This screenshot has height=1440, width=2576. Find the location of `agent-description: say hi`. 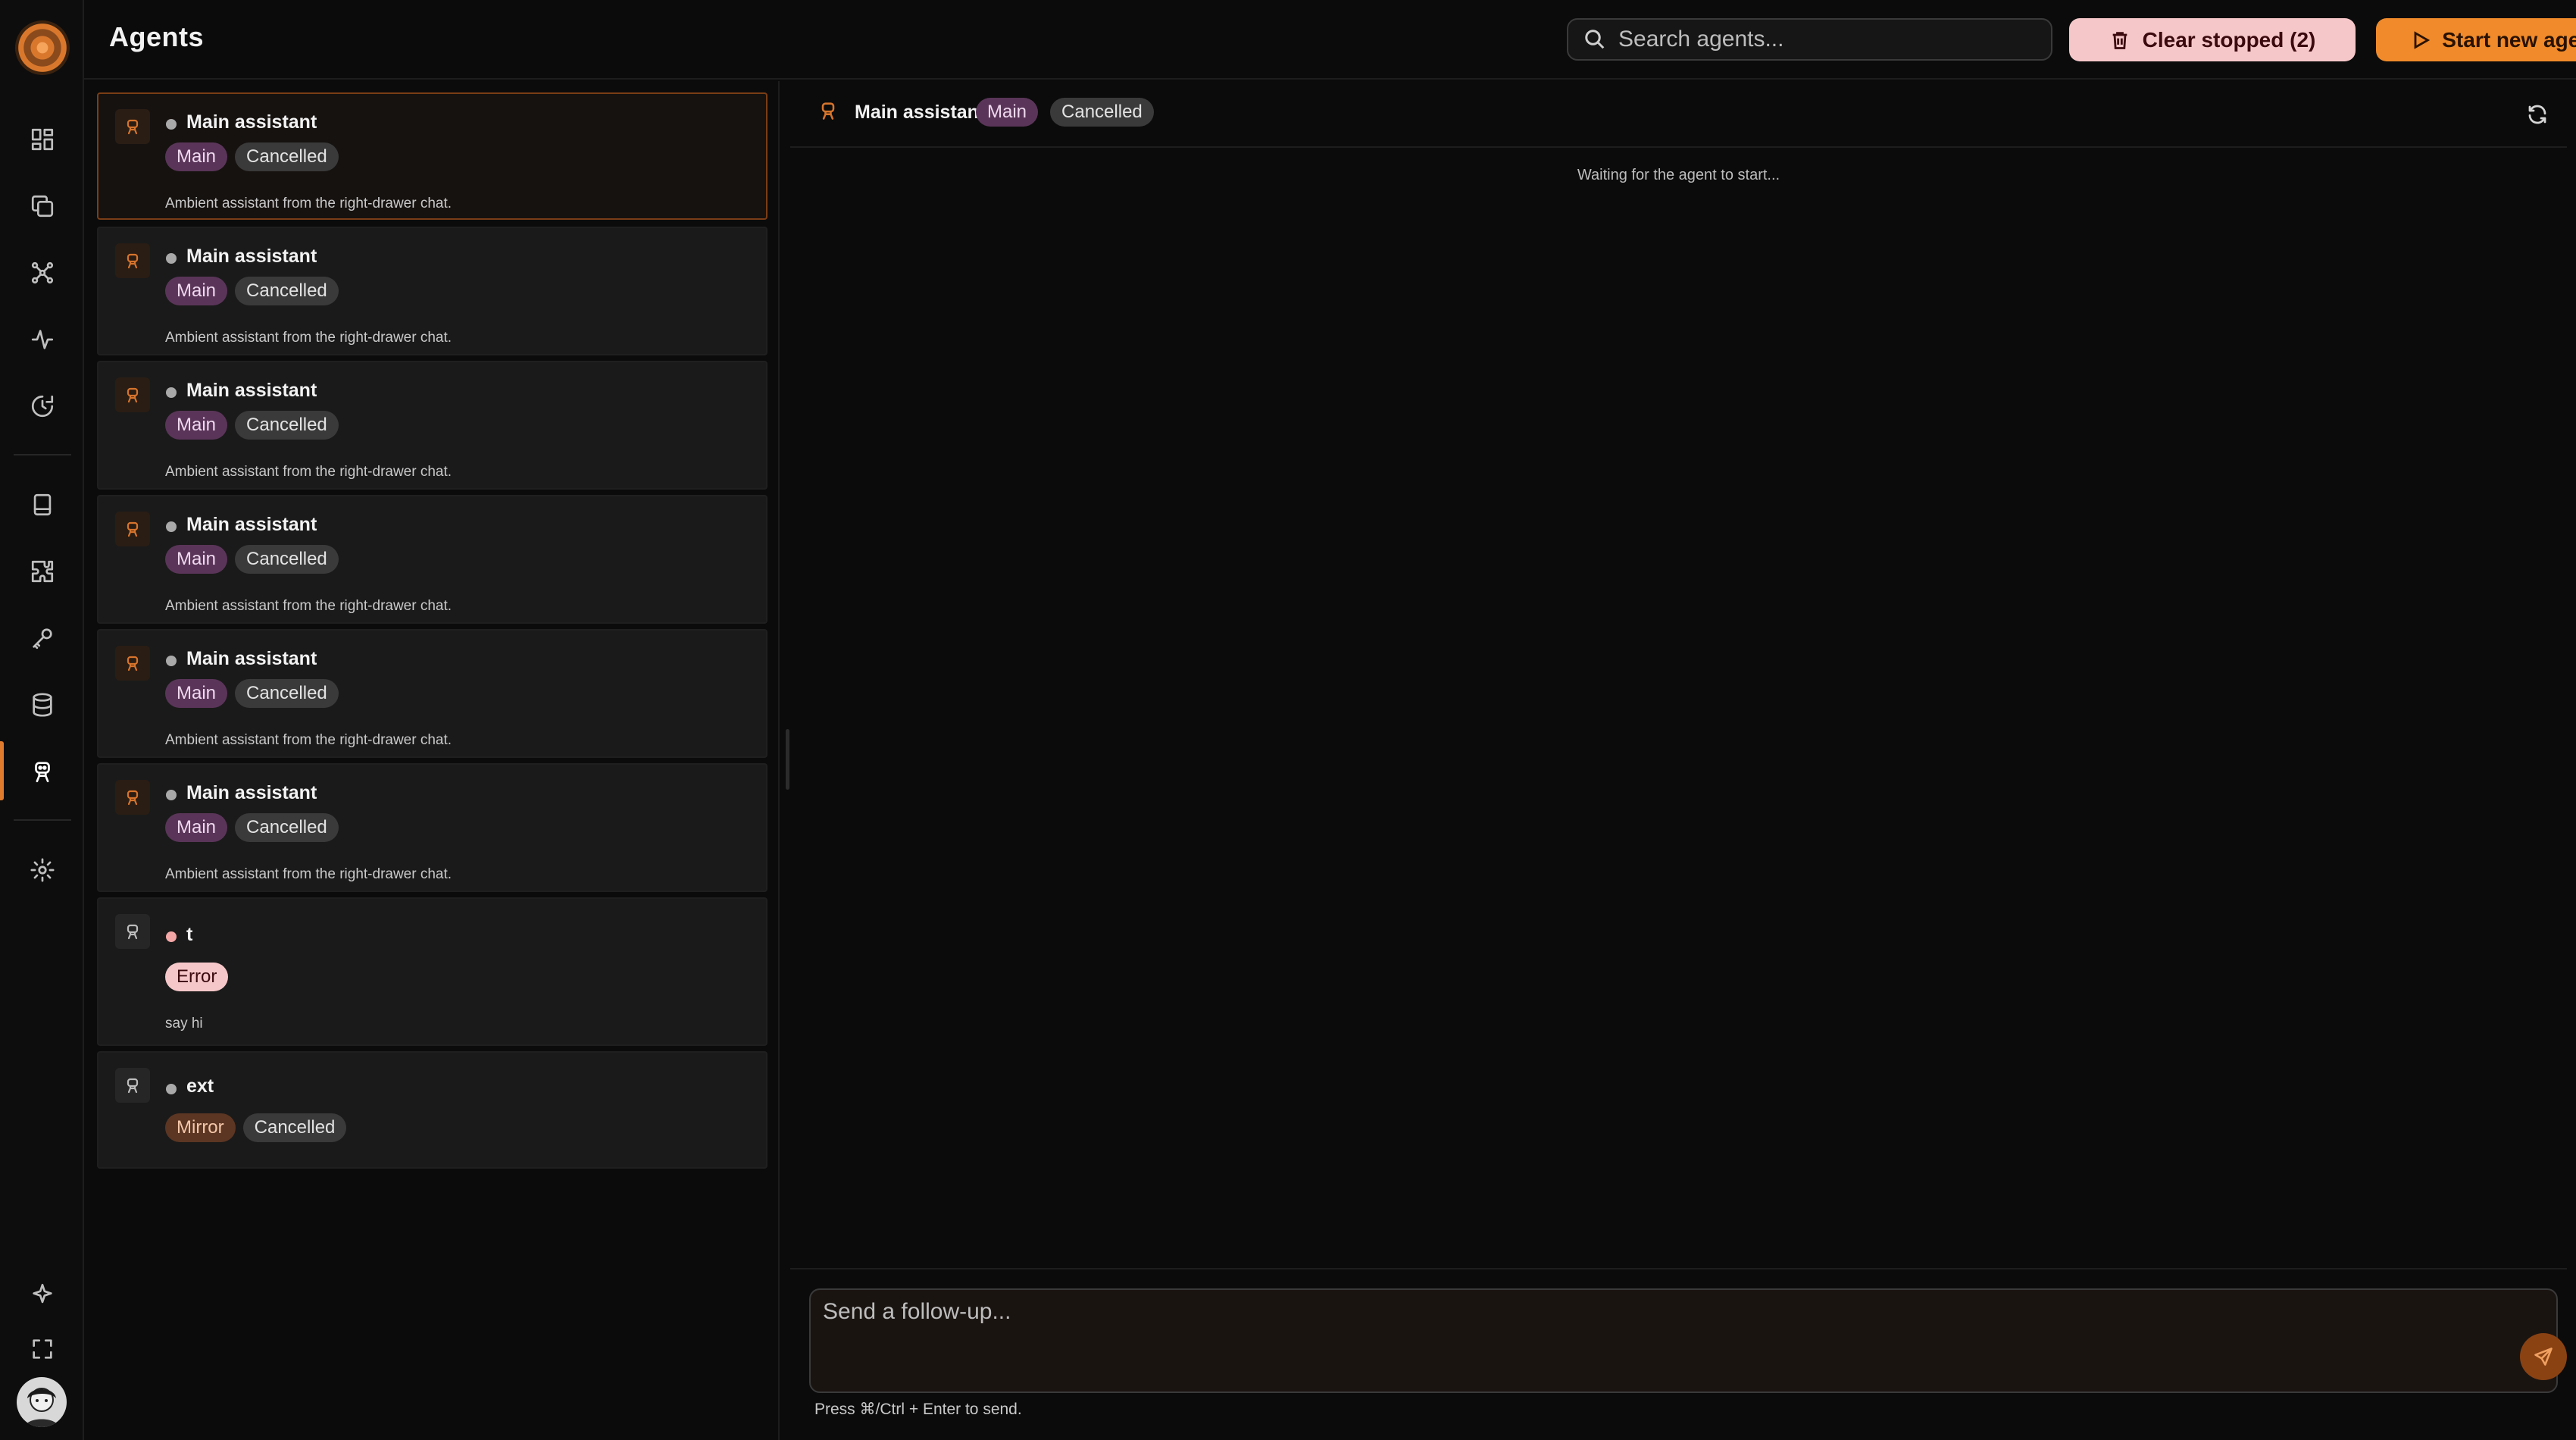

agent-description: say hi is located at coordinates (184, 1023).